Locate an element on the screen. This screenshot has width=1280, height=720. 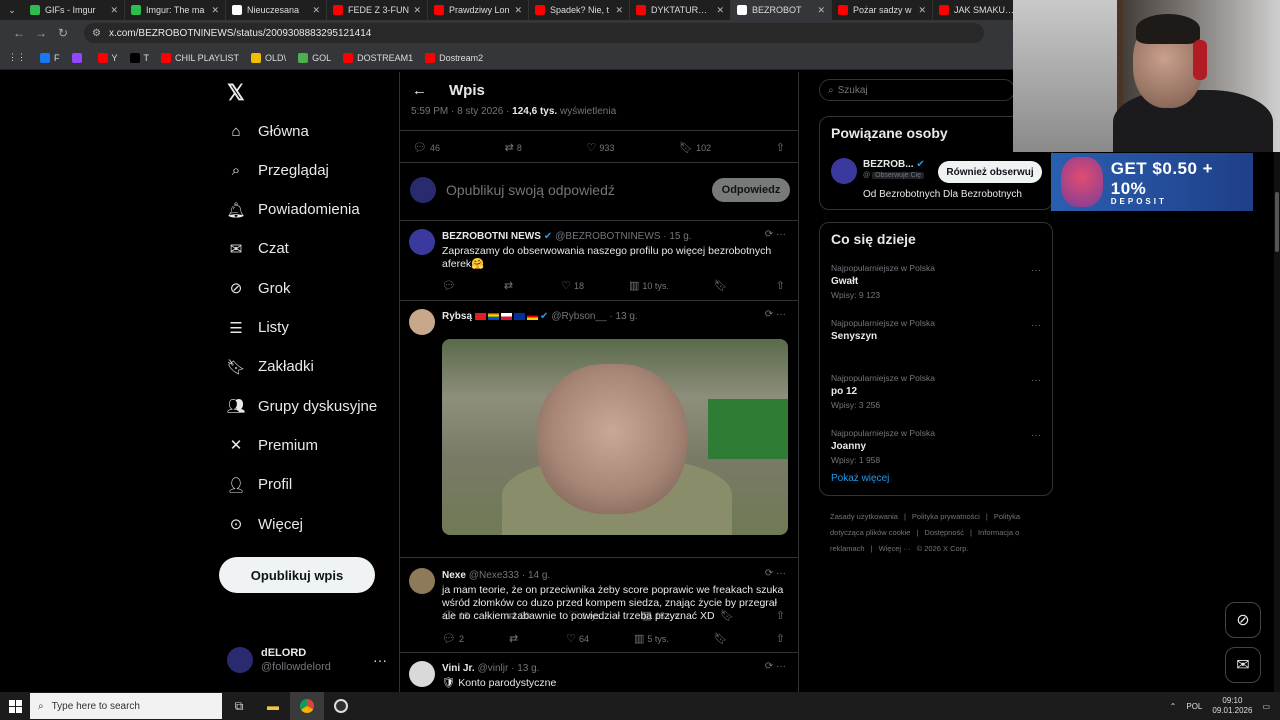
tweet-author: Rybsą is located at coordinates (457, 316).